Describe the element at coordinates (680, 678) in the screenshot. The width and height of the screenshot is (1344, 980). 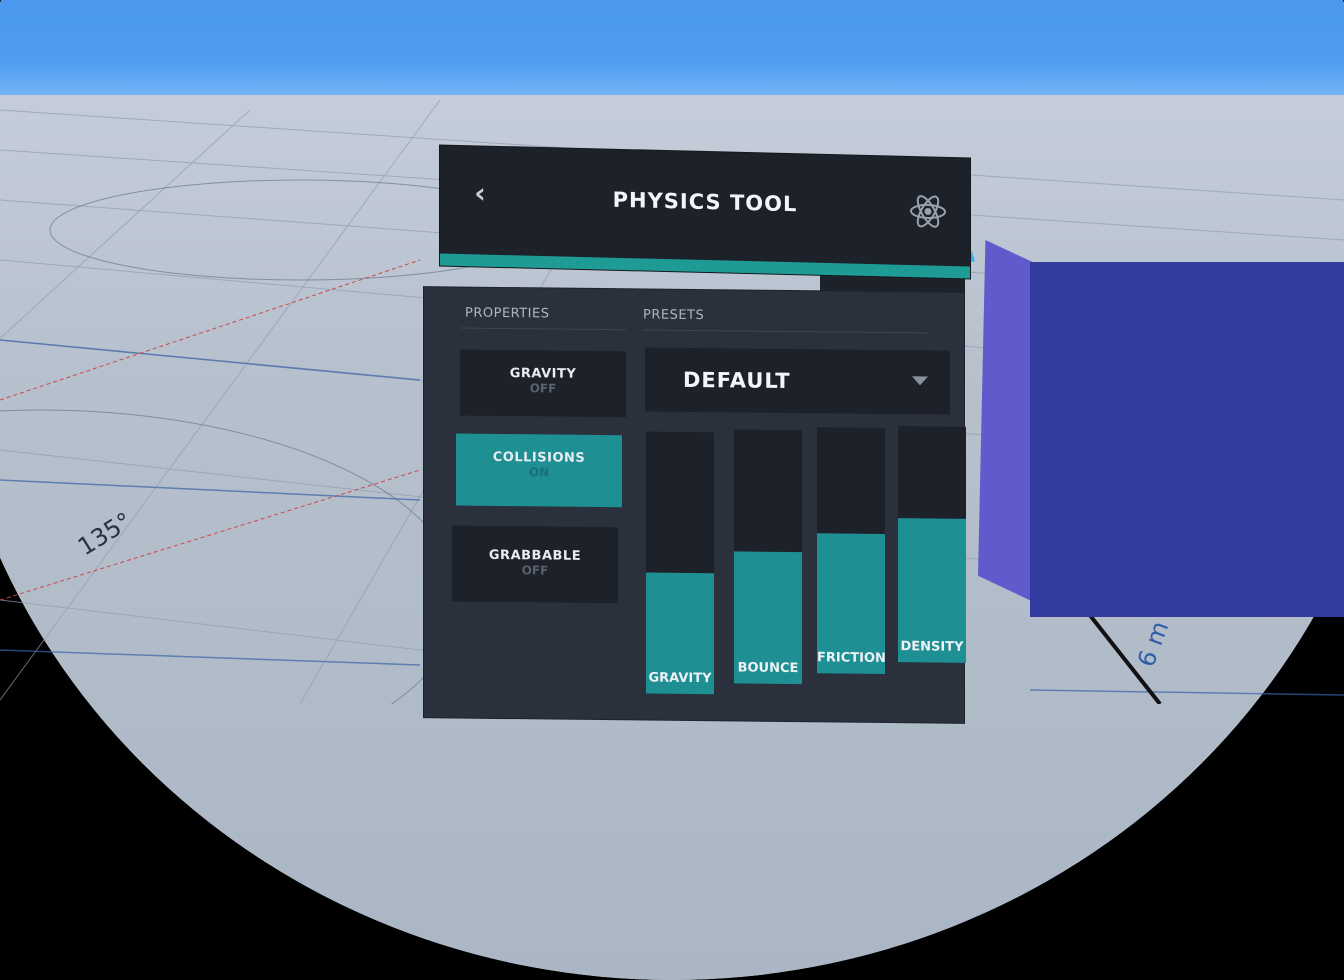
I see `slider-label: GRAVITY` at that location.